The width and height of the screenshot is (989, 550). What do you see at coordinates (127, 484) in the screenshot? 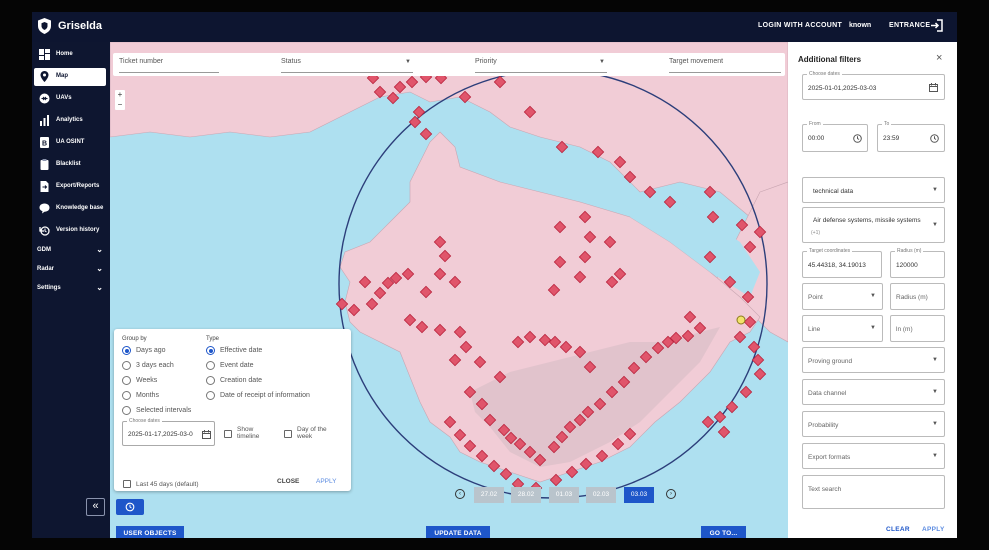
I see `last-45-days-checkbox` at bounding box center [127, 484].